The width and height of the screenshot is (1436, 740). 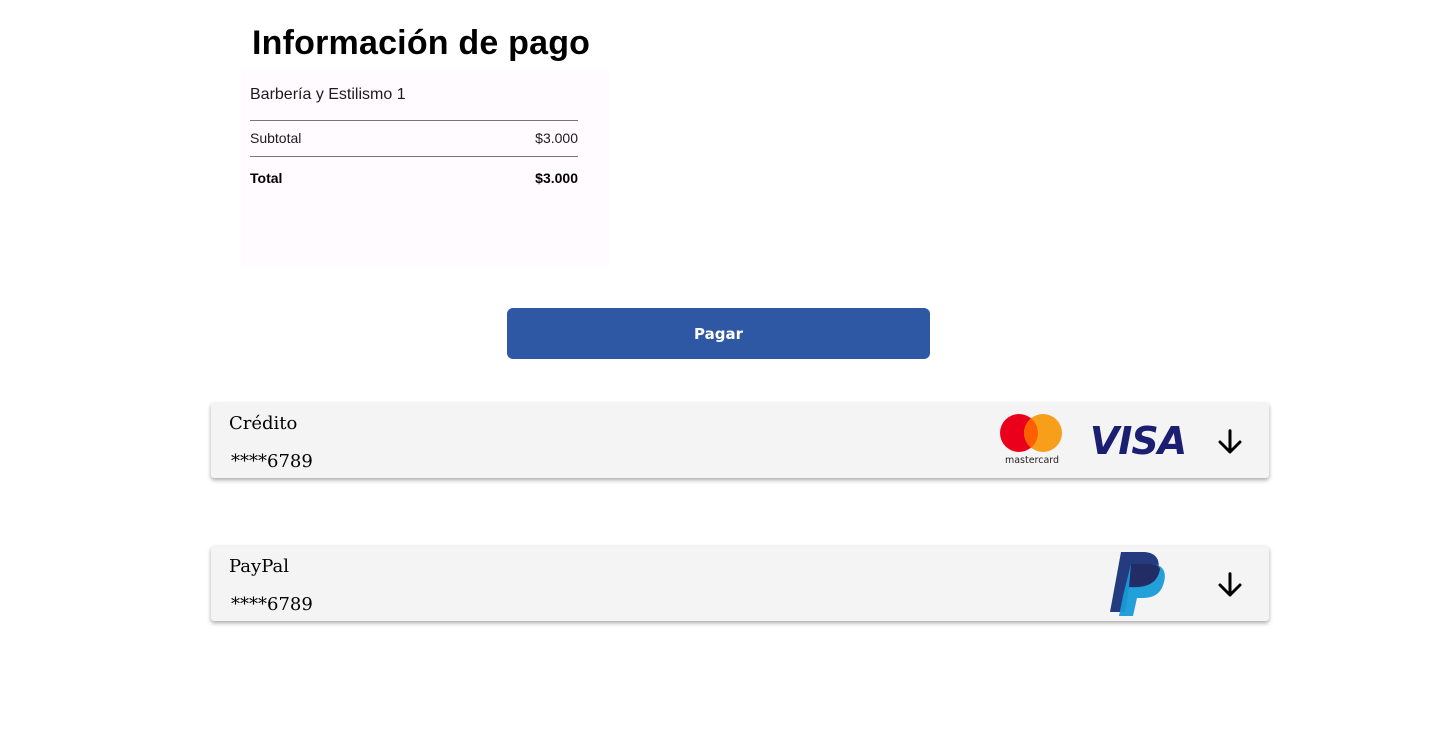 I want to click on mastercard-wordmark: mastercard, so click(x=1032, y=460).